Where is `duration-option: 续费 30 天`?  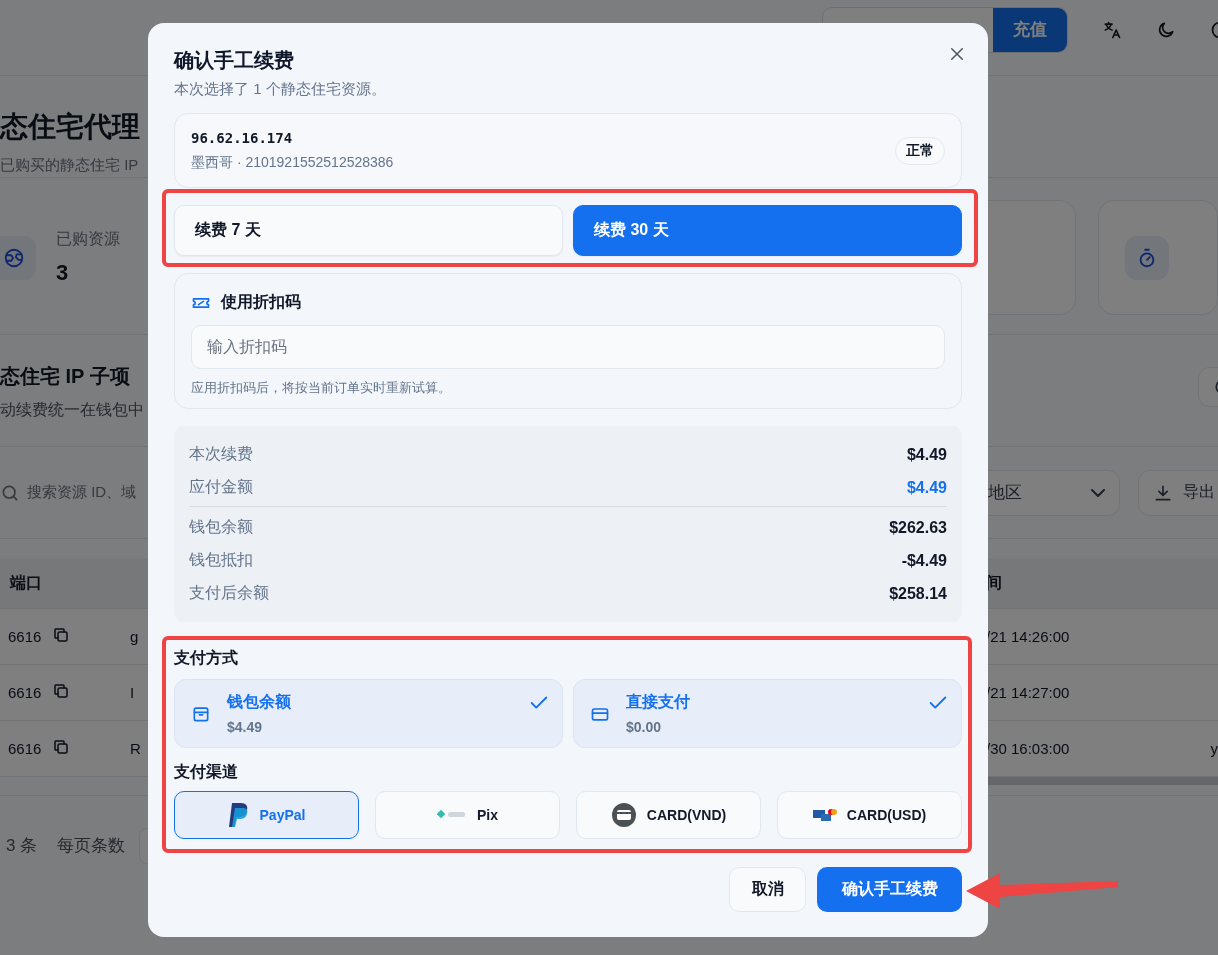 duration-option: 续费 30 天 is located at coordinates (767, 230).